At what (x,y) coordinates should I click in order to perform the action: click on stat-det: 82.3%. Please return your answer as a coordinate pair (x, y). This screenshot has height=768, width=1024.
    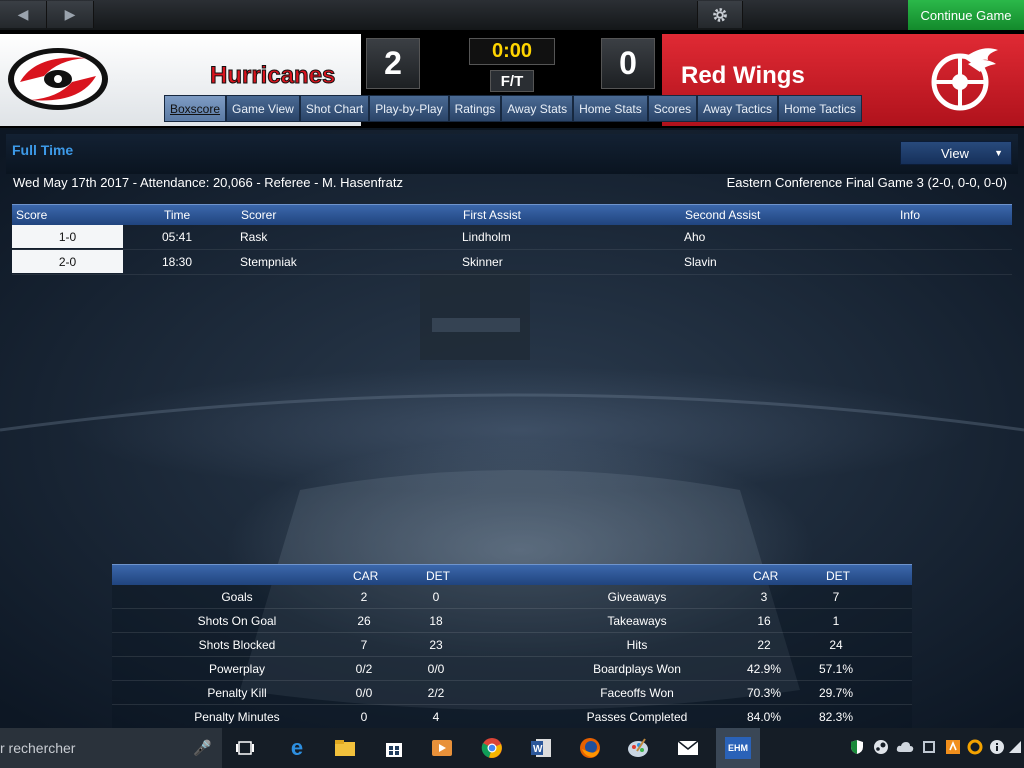
    Looking at the image, I should click on (836, 717).